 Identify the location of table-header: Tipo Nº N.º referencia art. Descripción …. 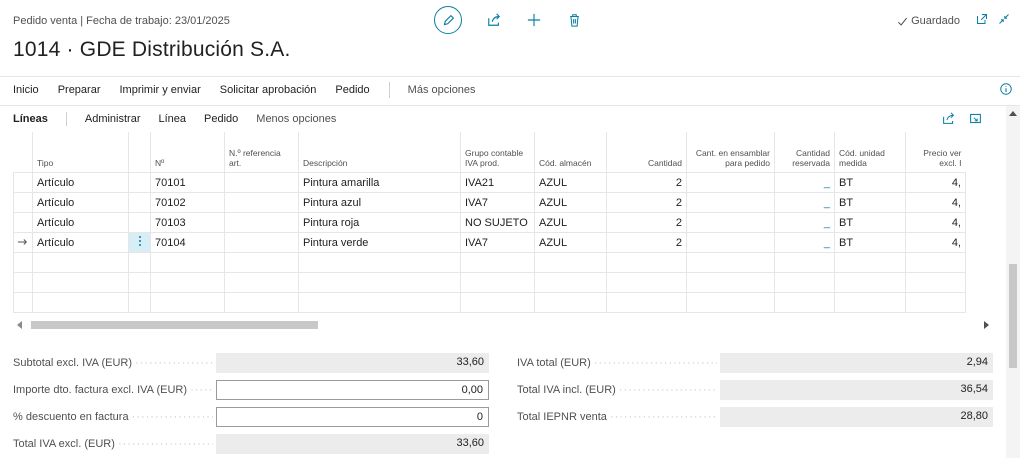
(489, 152).